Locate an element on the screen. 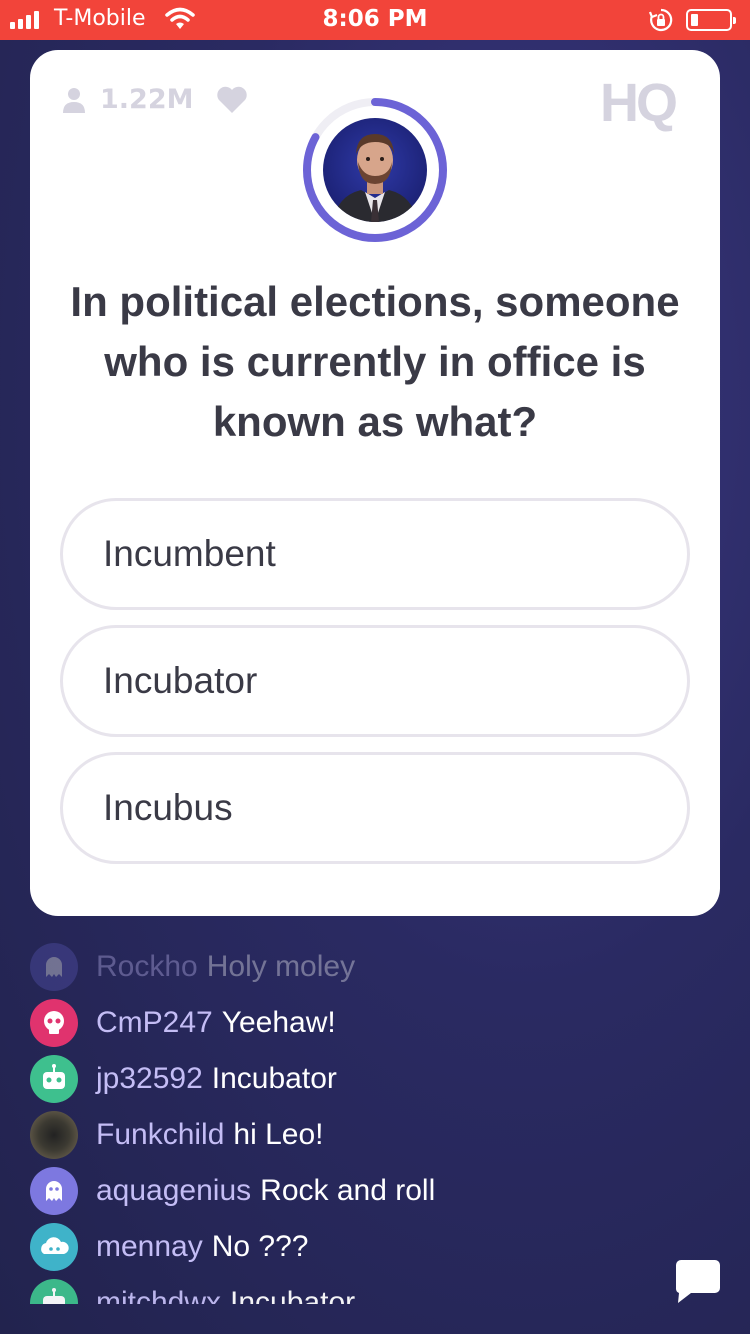 The image size is (750, 1334). answer-label: Incubator is located at coordinates (180, 680).